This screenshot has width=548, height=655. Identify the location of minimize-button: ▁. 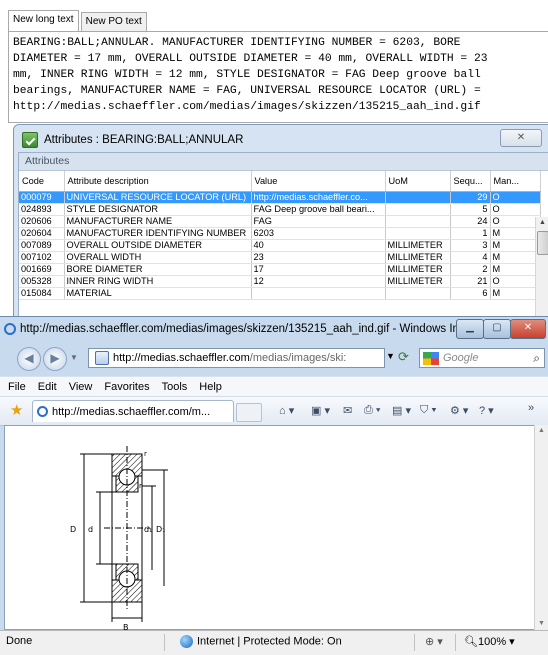
(470, 329).